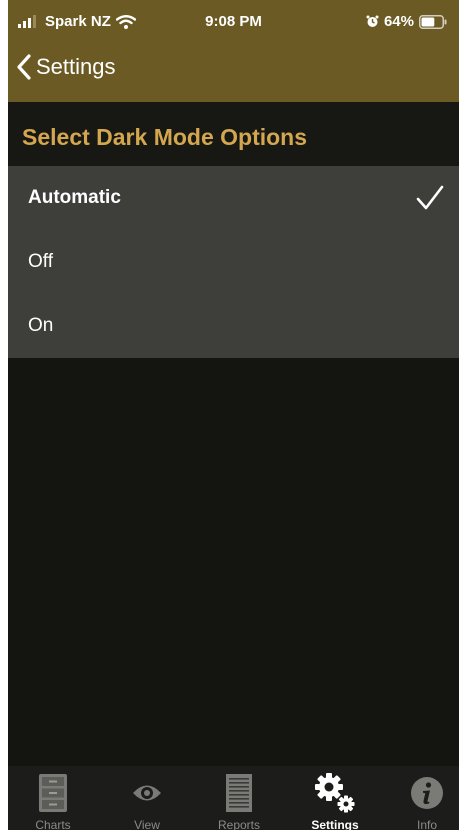 This screenshot has height=830, width=459. Describe the element at coordinates (76, 66) in the screenshot. I see `back-label: Settings` at that location.